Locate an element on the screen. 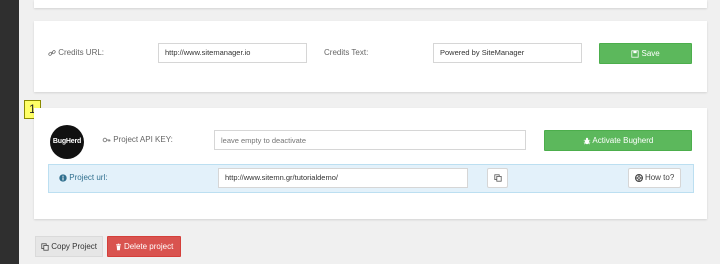 This screenshot has width=720, height=264. activate-bugherd-button: Activate Bugherd is located at coordinates (618, 140).